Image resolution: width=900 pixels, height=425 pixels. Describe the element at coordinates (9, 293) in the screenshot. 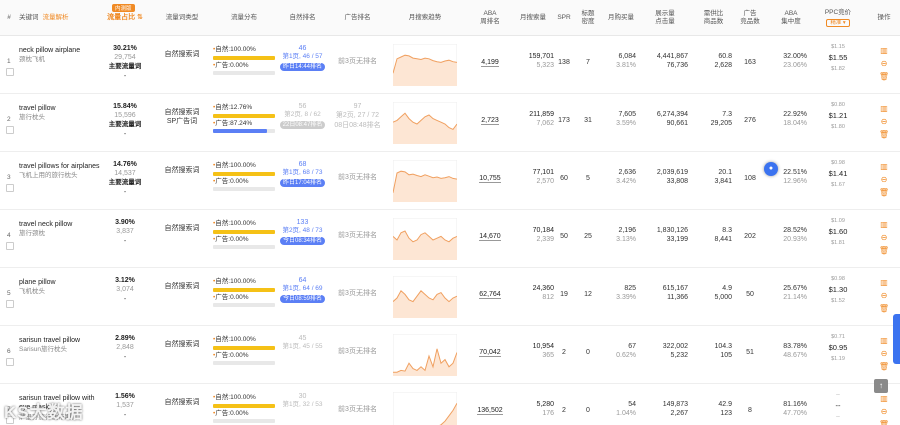

I see `row-index: 5` at that location.